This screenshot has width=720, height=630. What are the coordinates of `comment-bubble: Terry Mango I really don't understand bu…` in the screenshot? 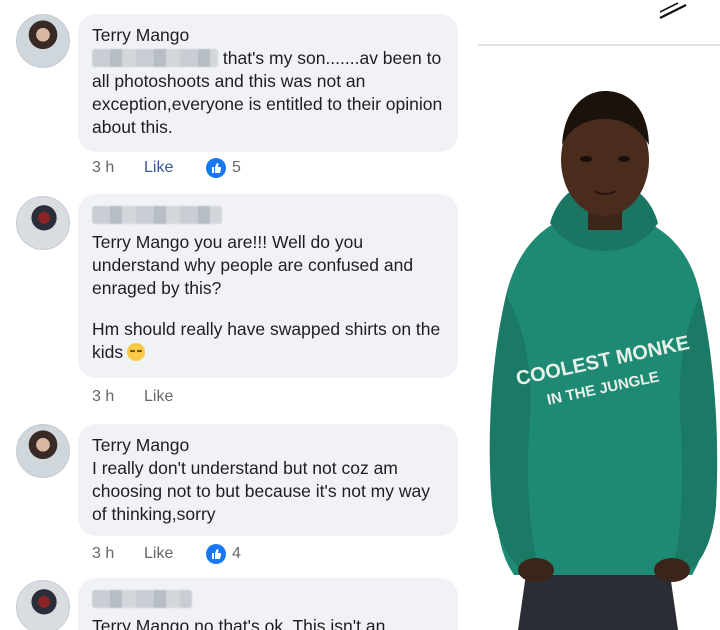 It's located at (268, 480).